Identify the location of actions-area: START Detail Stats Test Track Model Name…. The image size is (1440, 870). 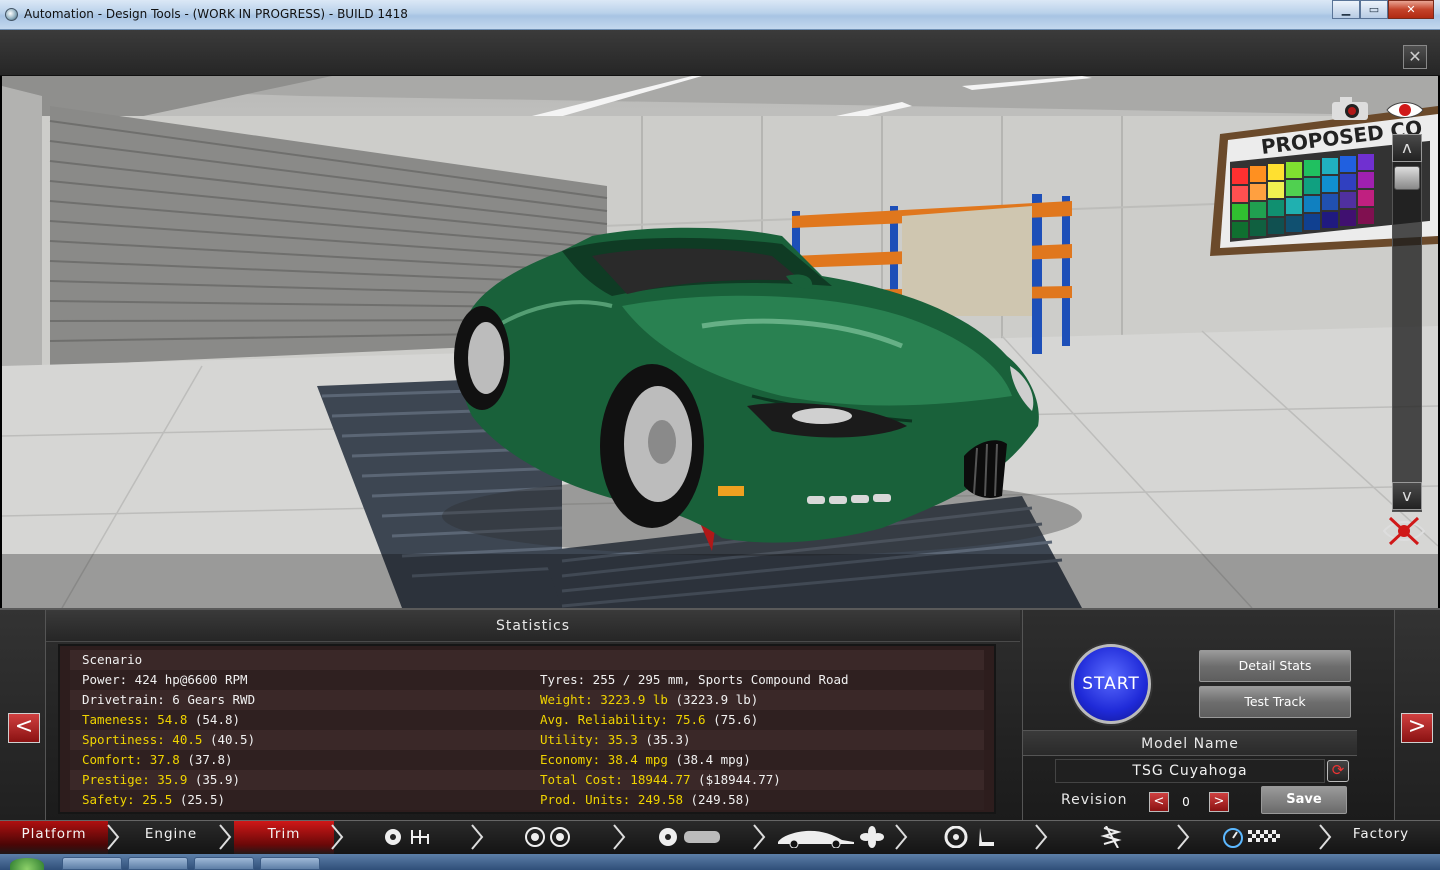
(1189, 716).